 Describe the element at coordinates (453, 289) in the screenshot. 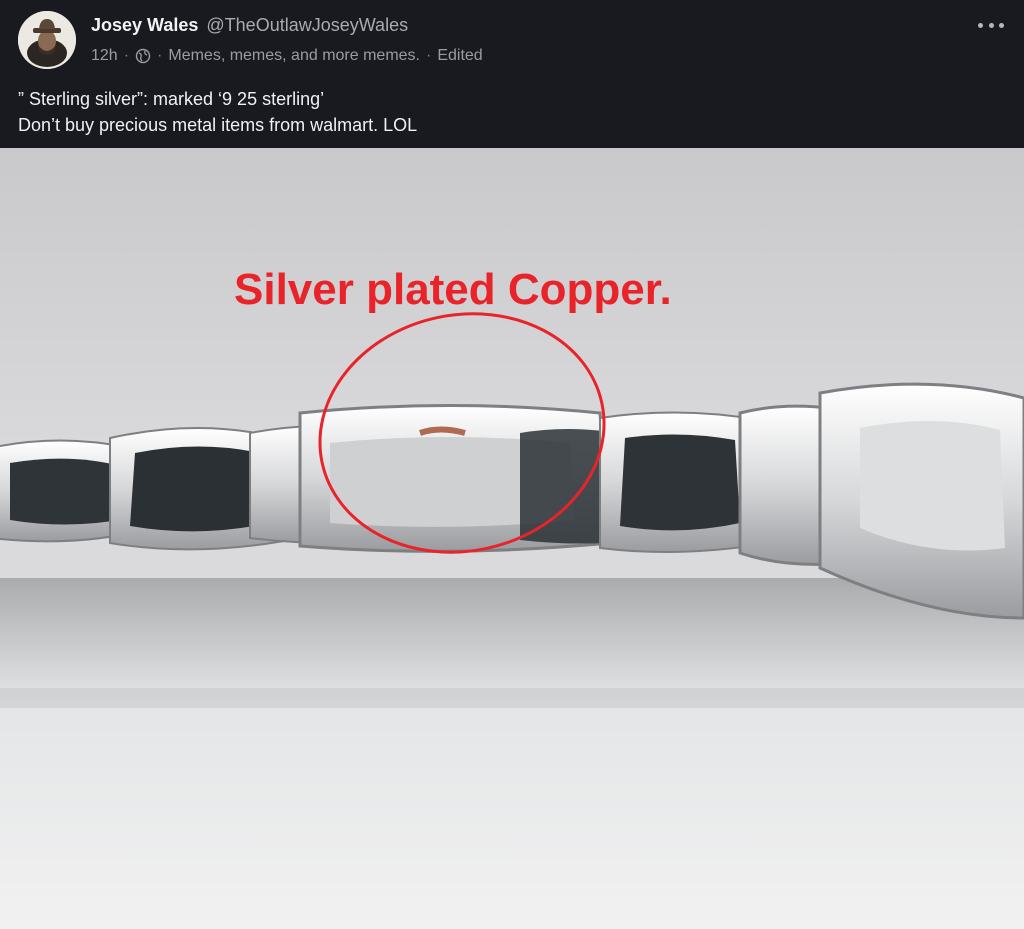

I see `image-overlay-caption: Silver plated Copper.` at that location.